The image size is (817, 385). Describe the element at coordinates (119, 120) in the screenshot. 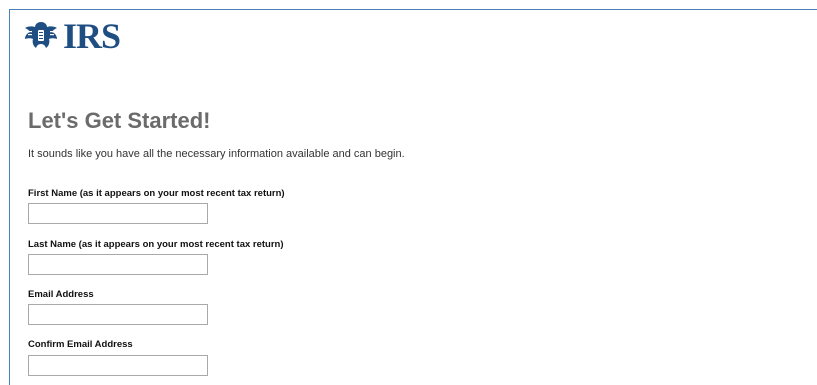

I see `page-title: Let's Get Started!` at that location.